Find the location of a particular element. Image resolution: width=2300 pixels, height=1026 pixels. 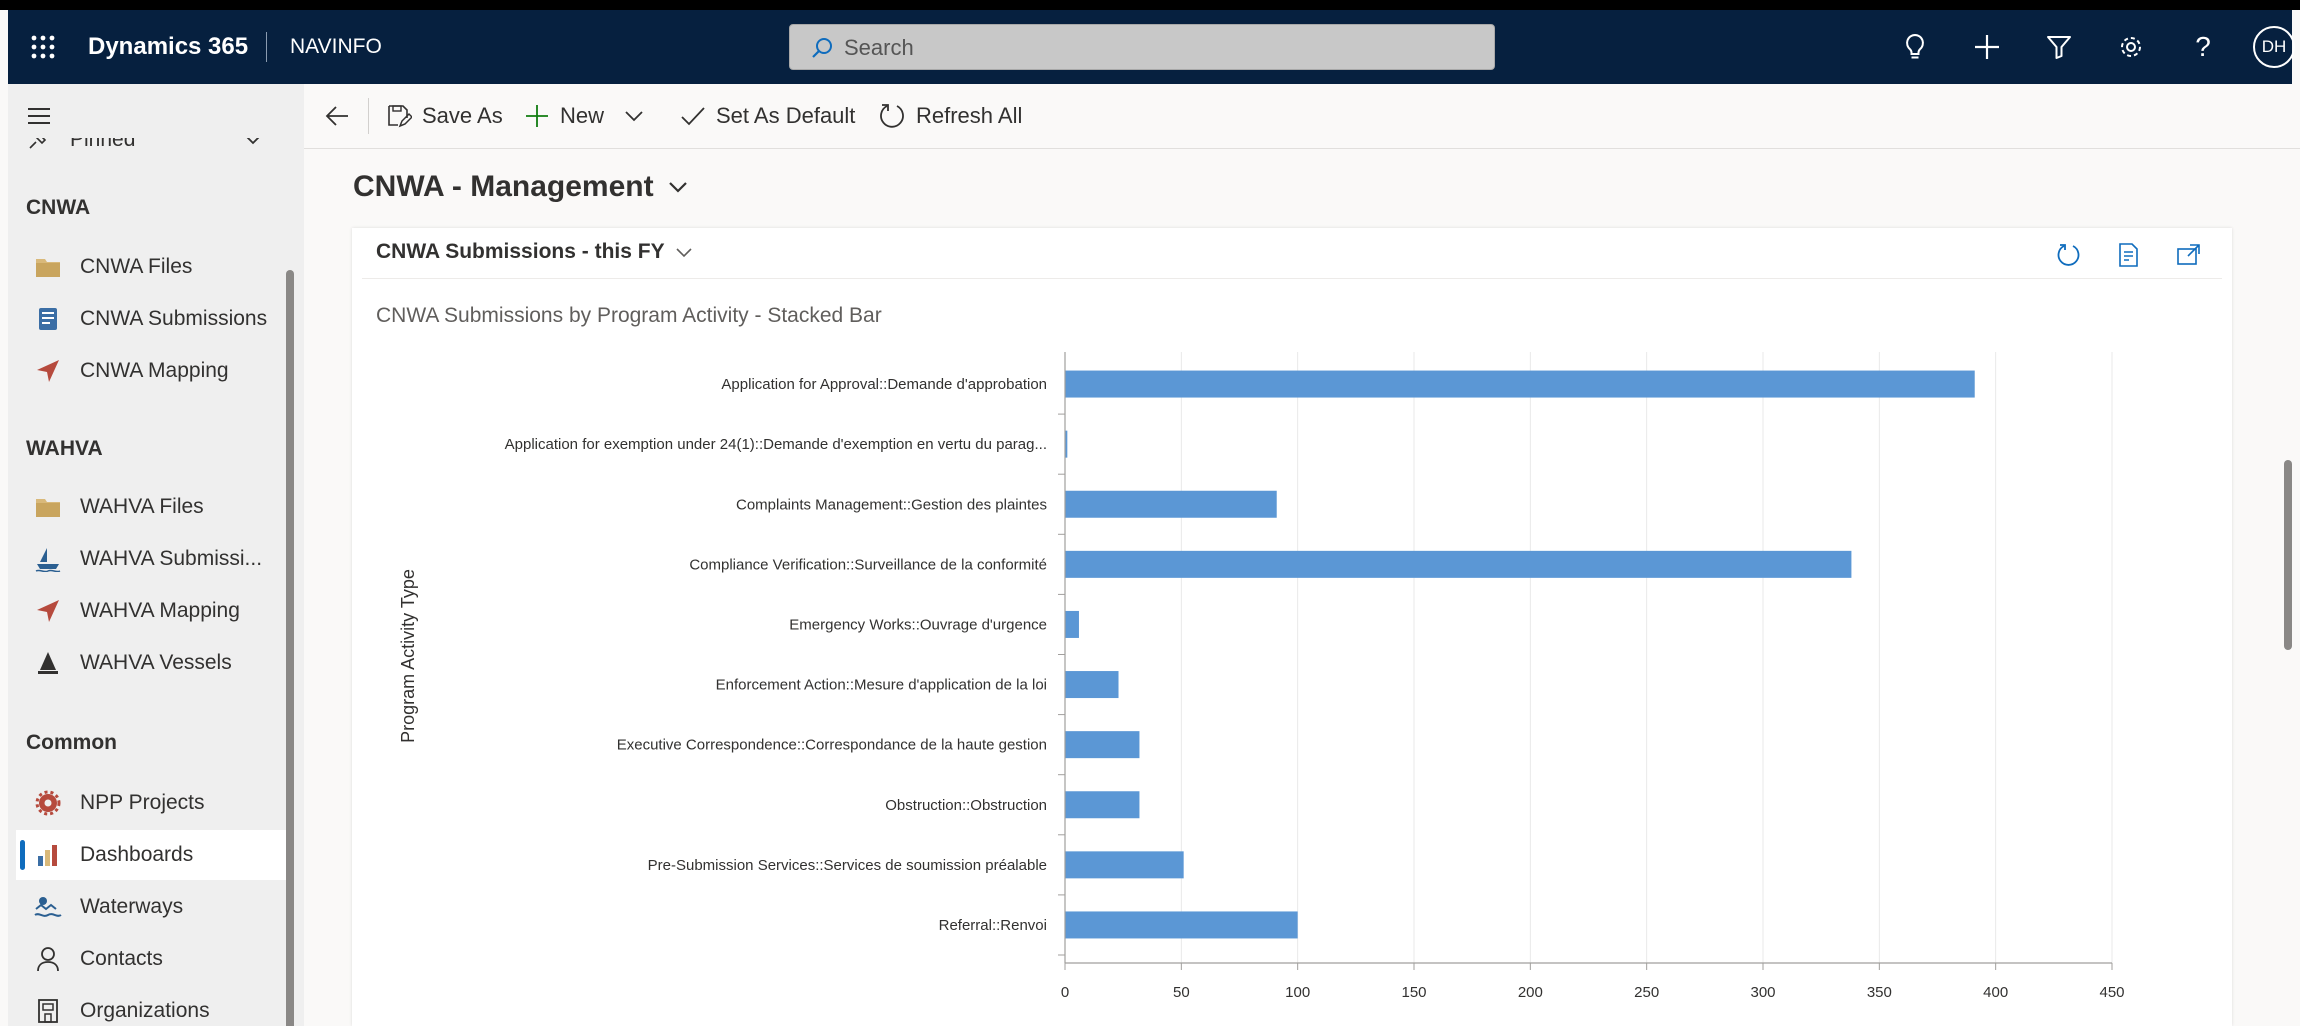

sidebar-item-label: Organizations is located at coordinates (145, 1010).